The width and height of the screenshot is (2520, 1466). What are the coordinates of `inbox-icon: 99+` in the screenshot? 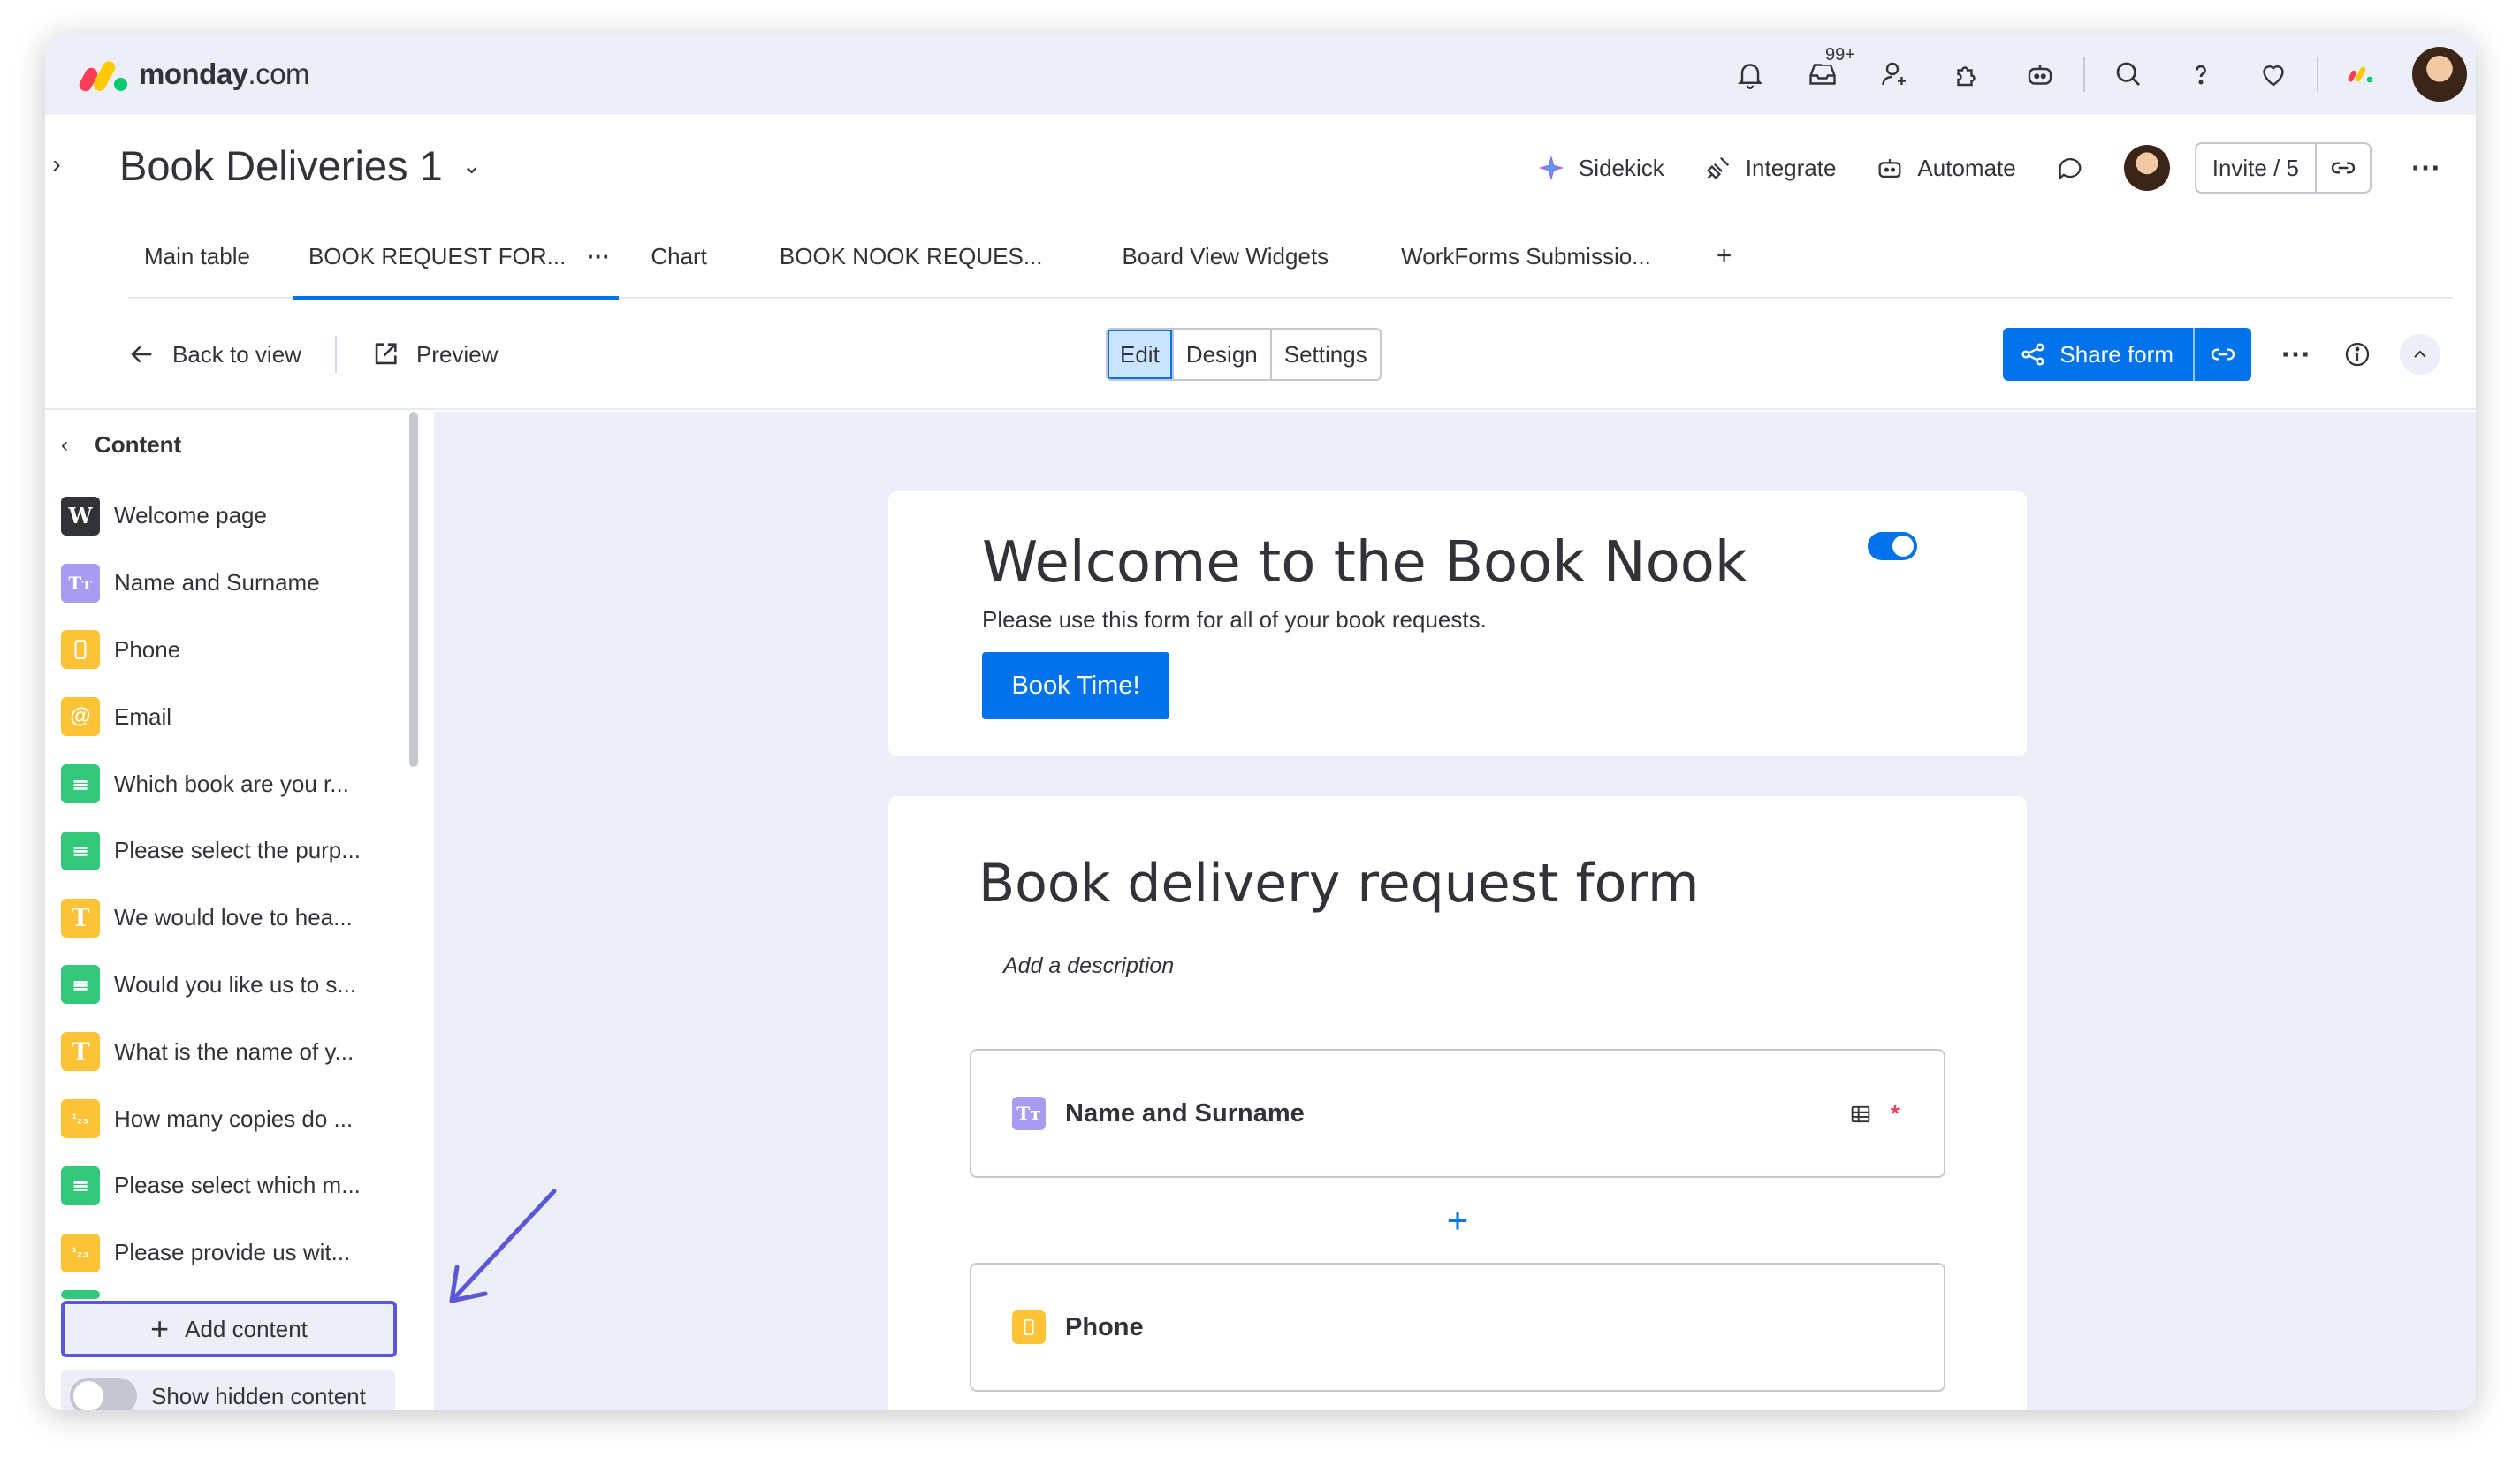 It's located at (1830, 71).